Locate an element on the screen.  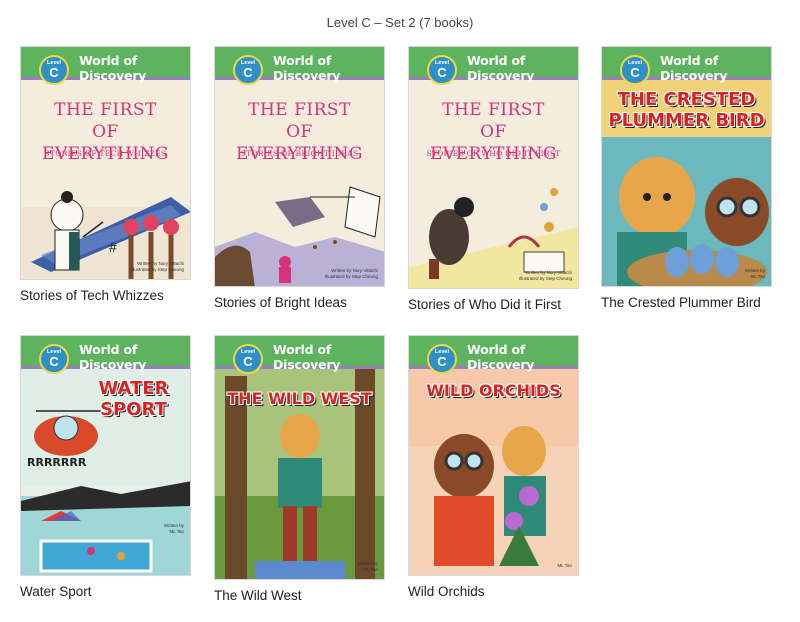
cover-title: WILD ORCHIDS is located at coordinates (493, 390).